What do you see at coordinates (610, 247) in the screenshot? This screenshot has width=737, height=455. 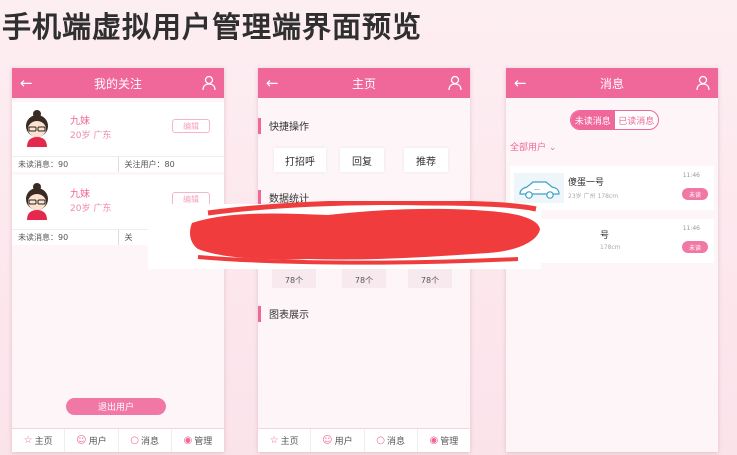 I see `message-meta: 178cm` at bounding box center [610, 247].